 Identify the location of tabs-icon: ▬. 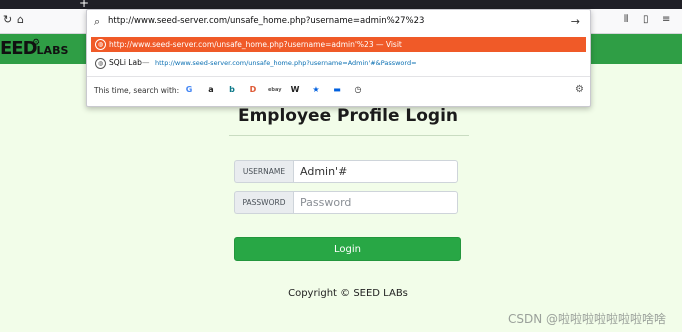
(337, 90).